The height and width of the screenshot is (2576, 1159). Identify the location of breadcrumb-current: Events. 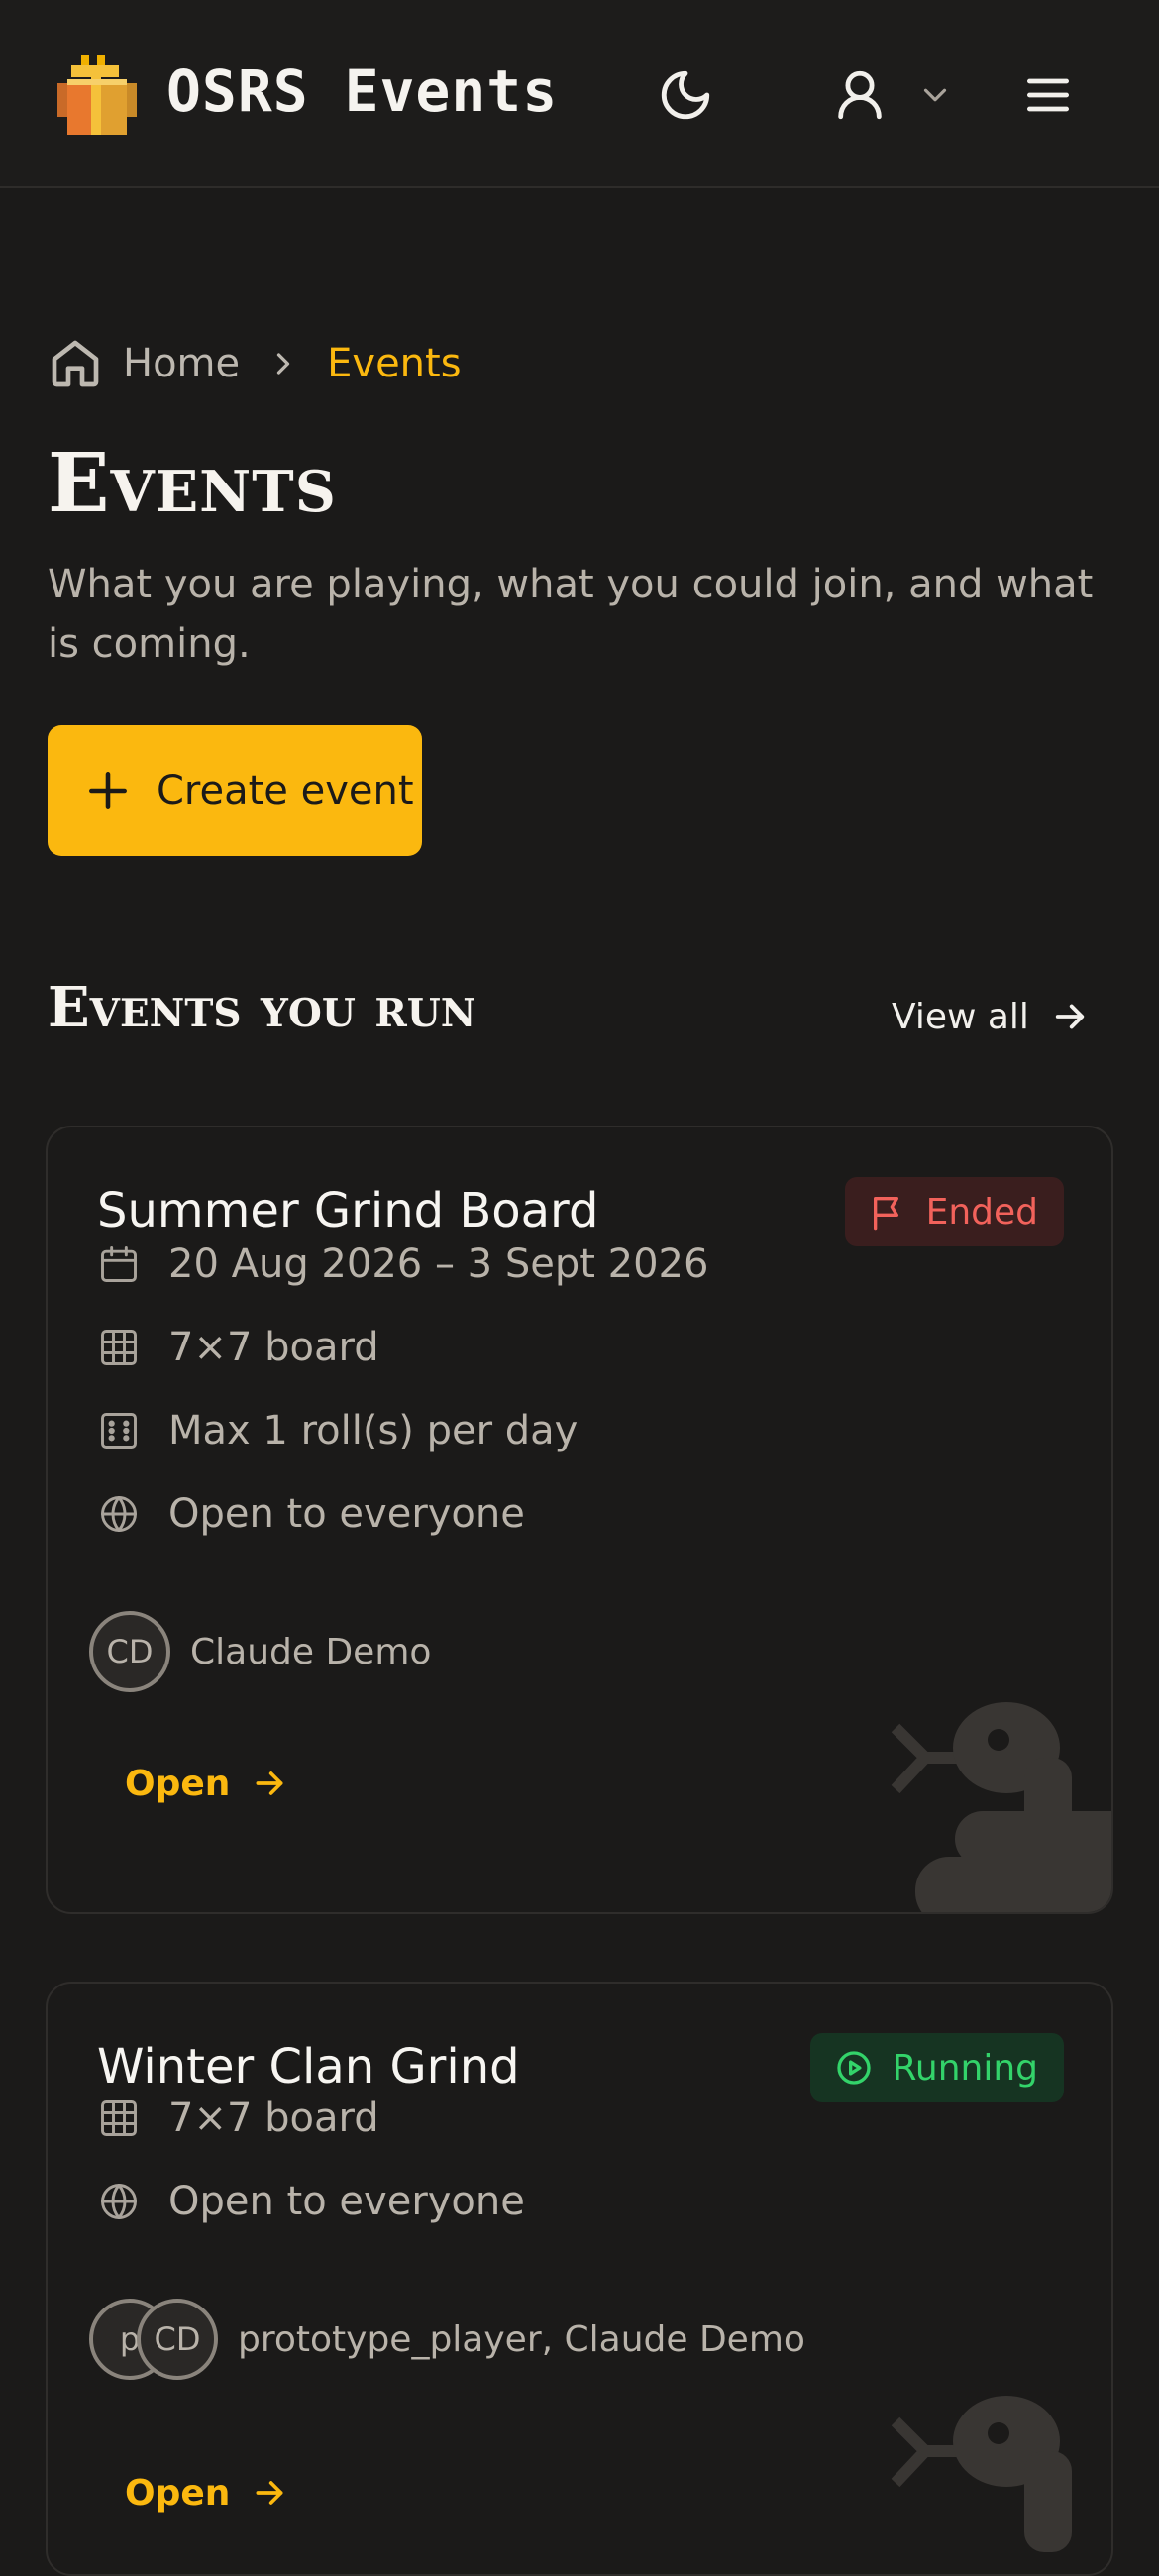
(395, 363).